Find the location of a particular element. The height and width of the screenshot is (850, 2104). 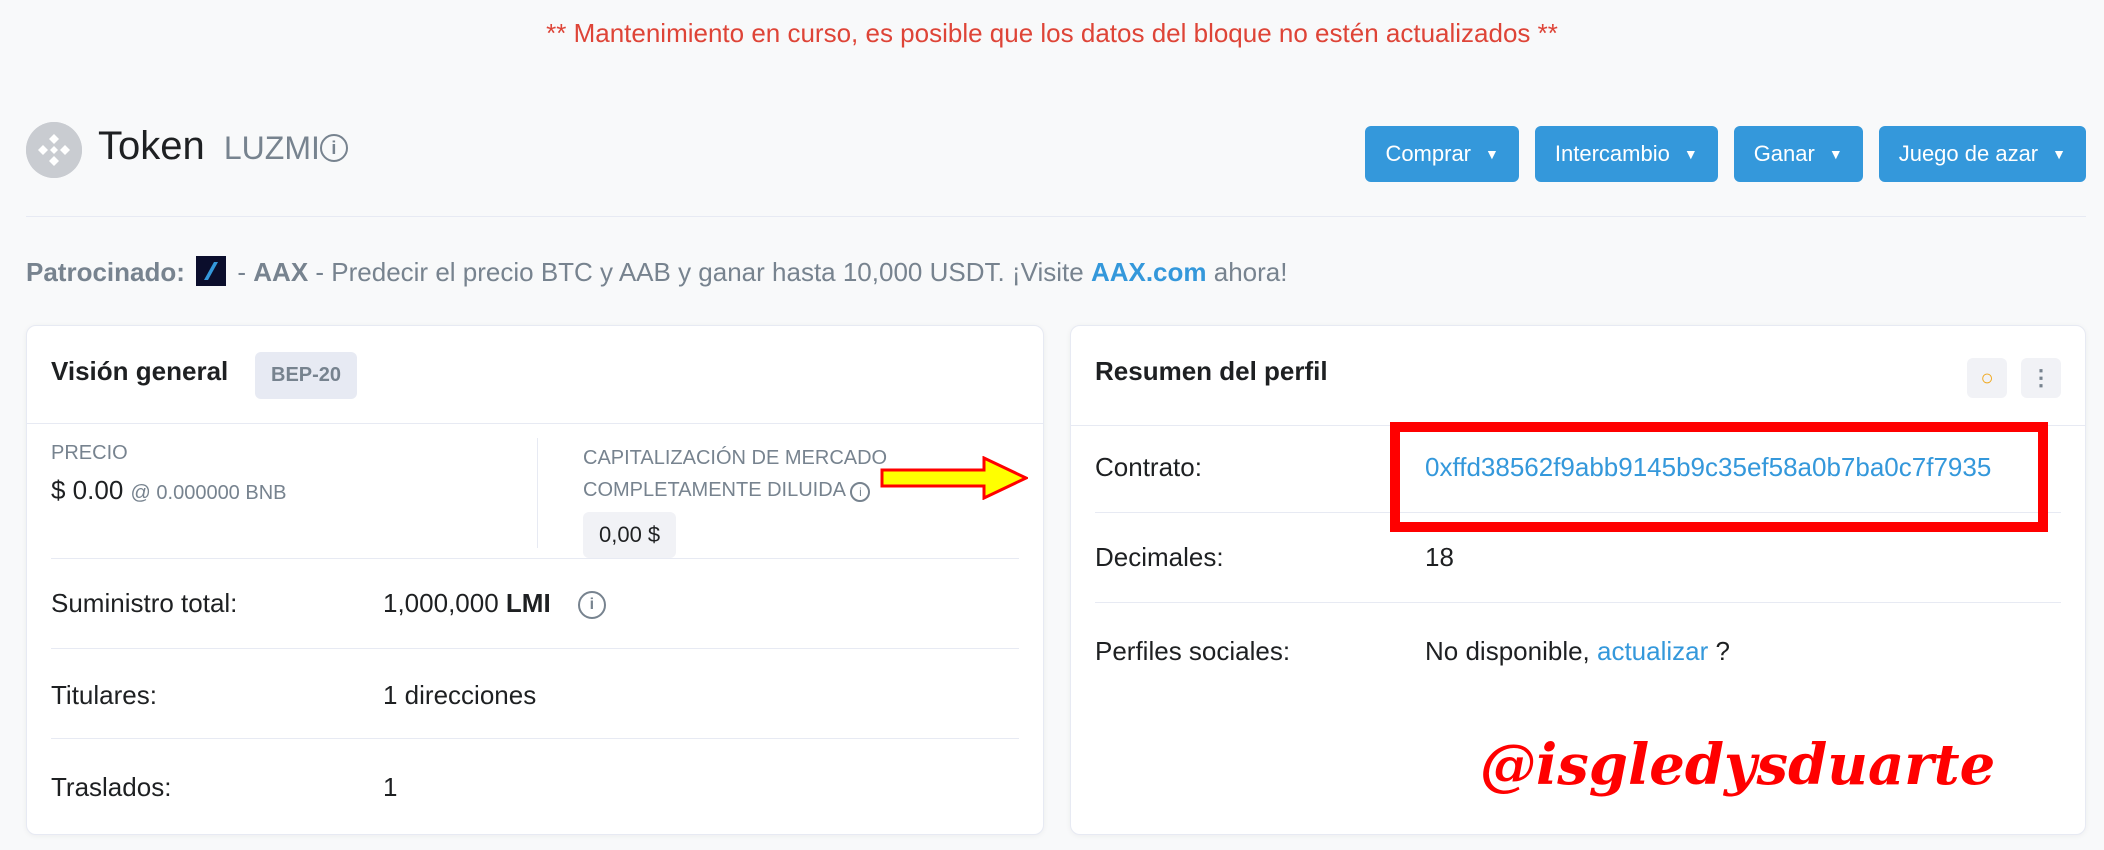

price-block: PRECIO $ 0.00 @ 0.000000 BNB is located at coordinates (291, 474).